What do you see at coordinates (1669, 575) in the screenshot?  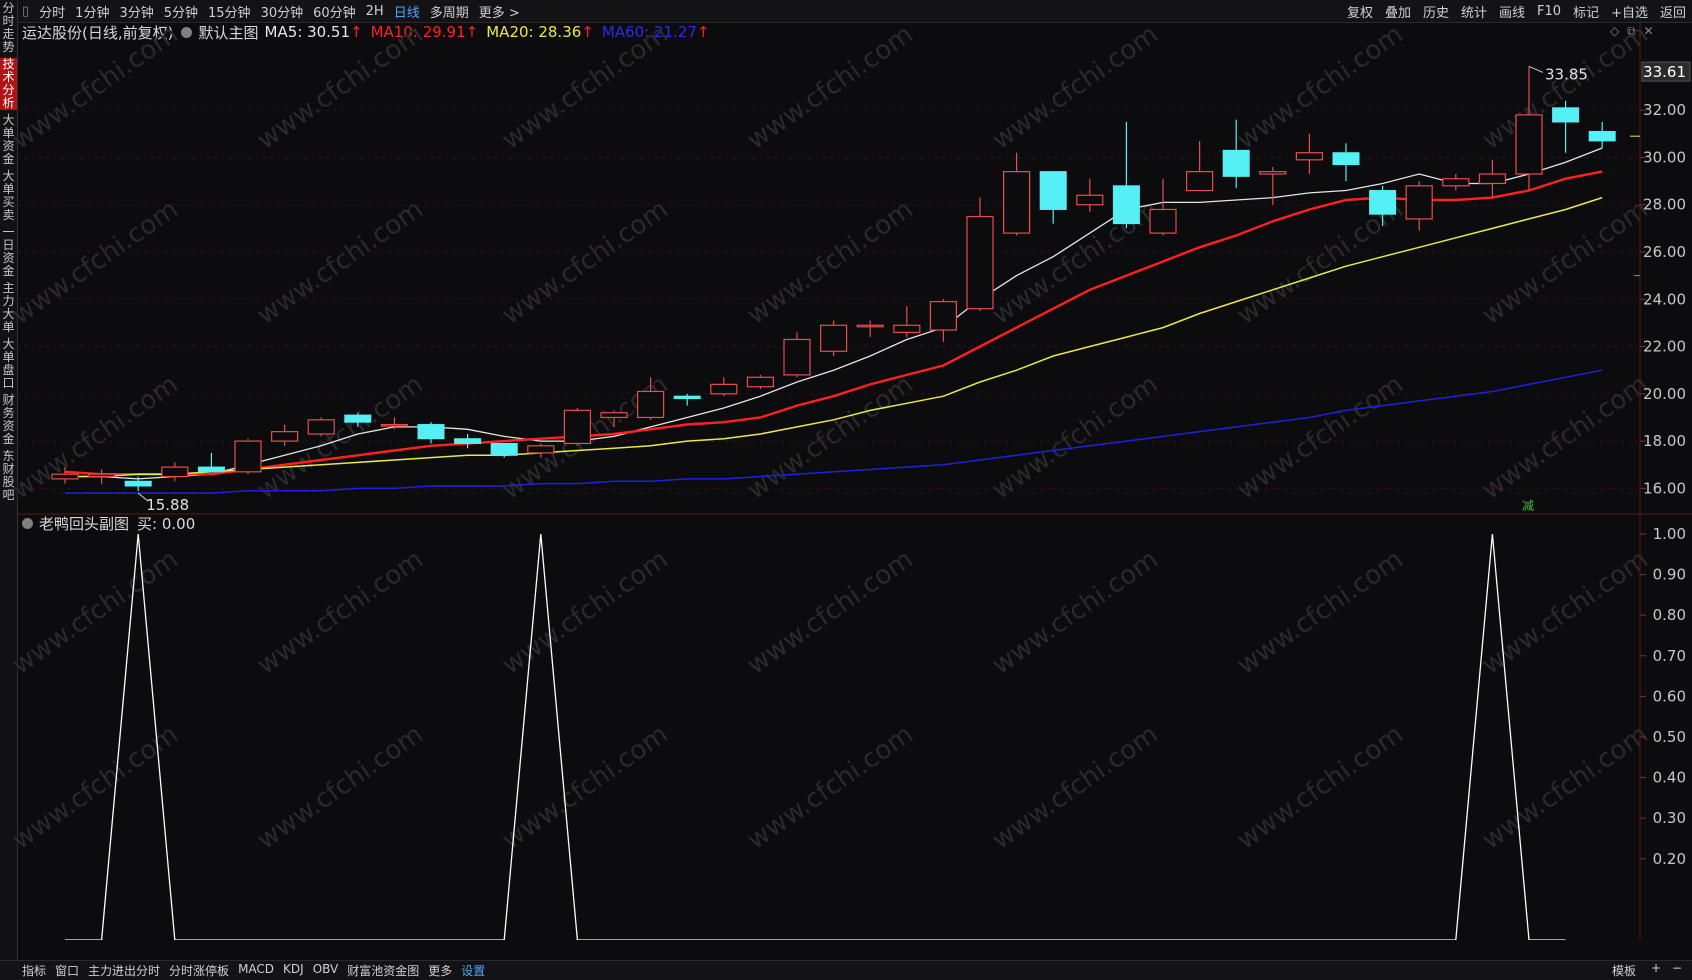 I see `sub-y-tick-label: 0.90` at bounding box center [1669, 575].